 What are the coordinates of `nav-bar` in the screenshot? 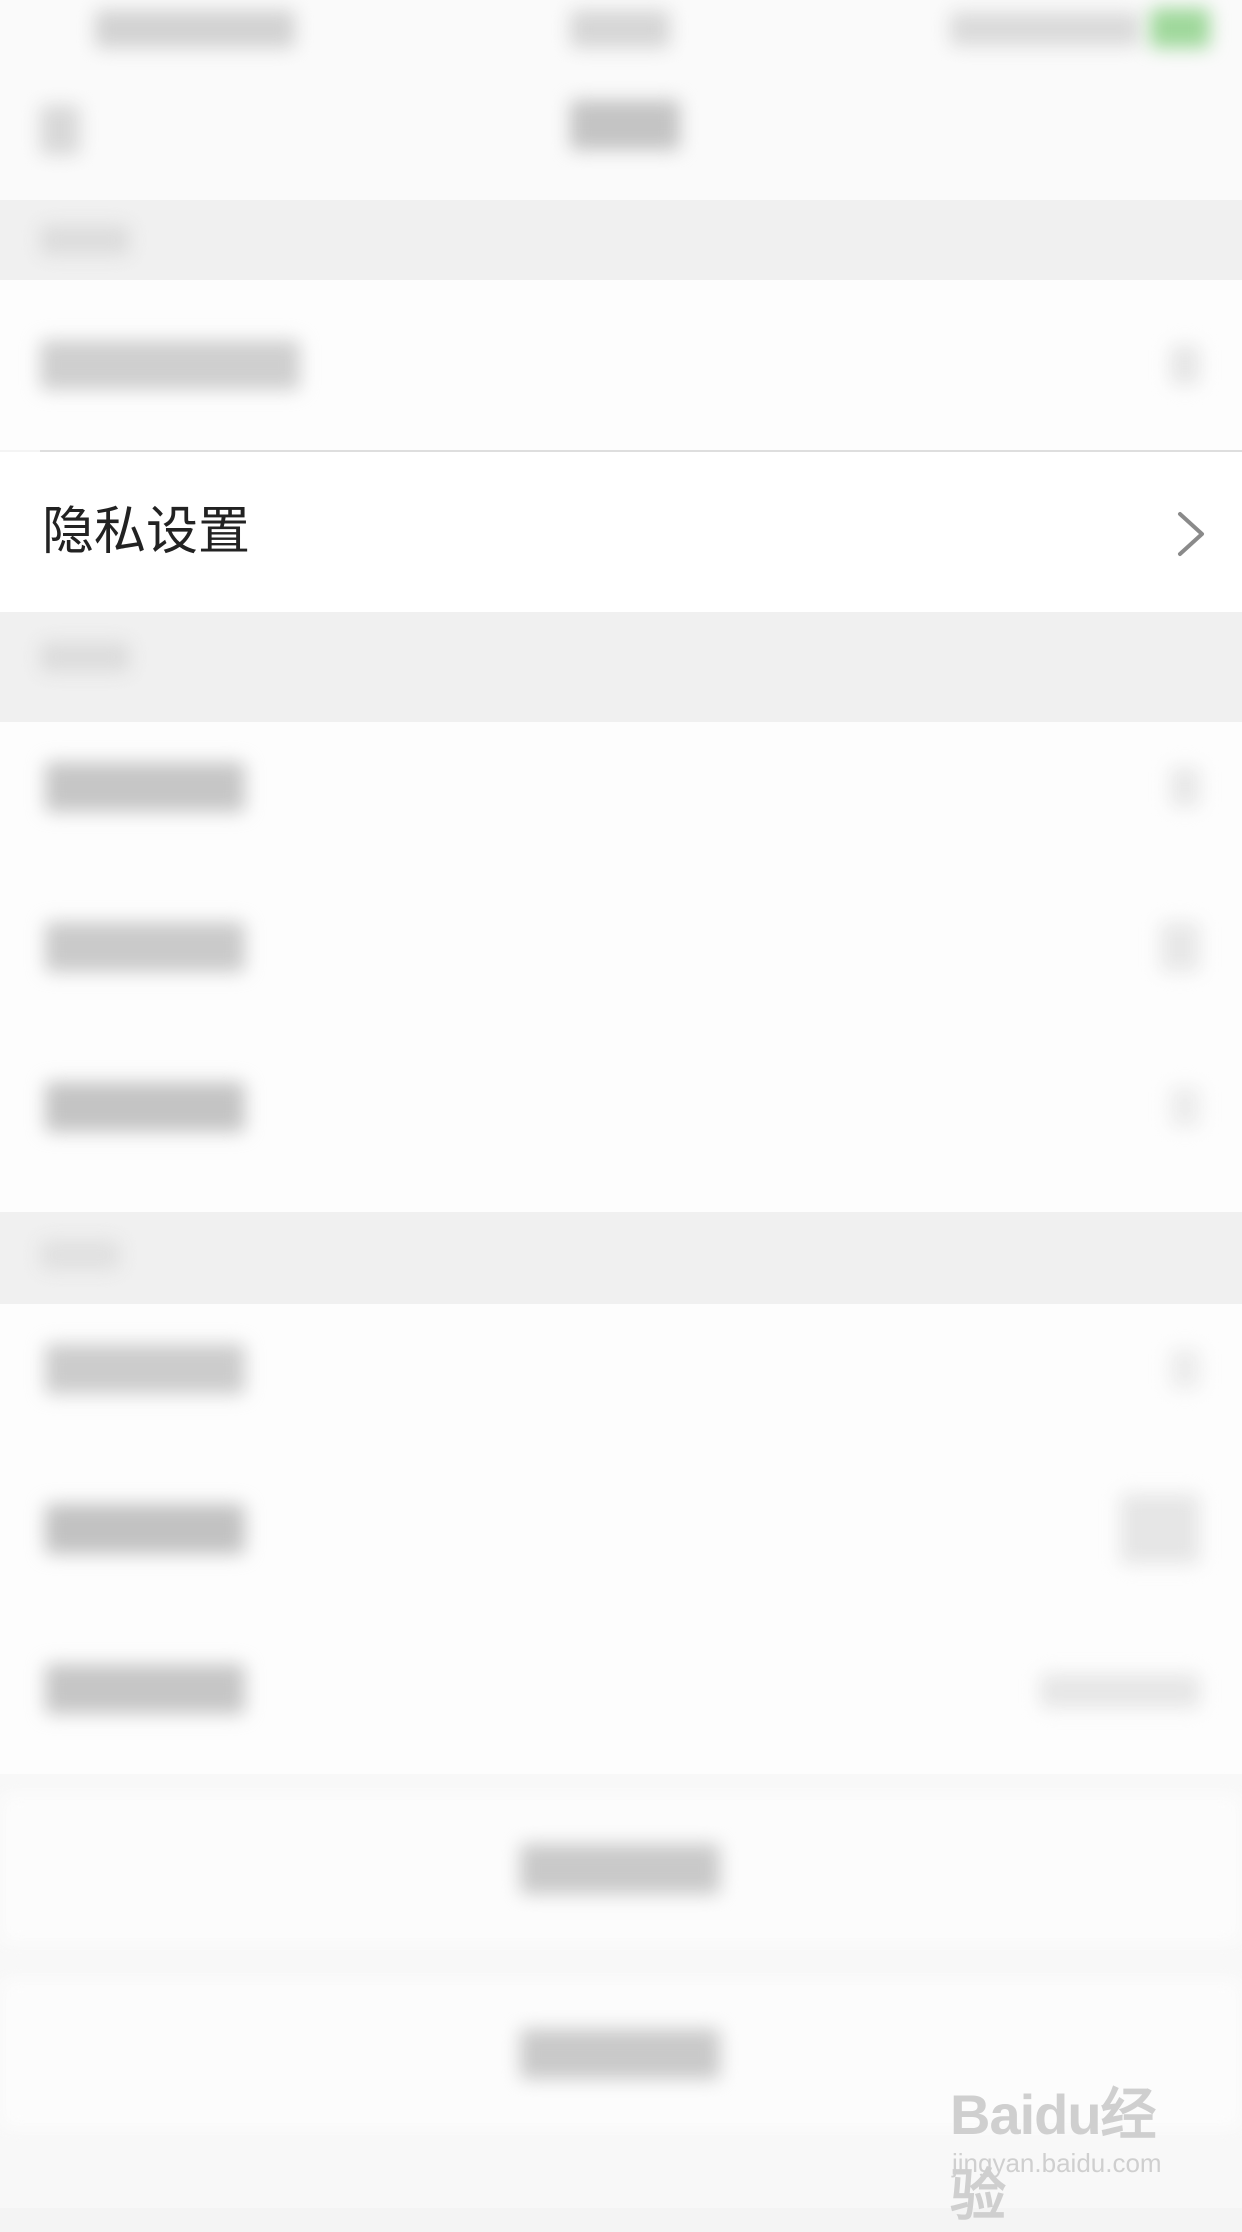 It's located at (621, 100).